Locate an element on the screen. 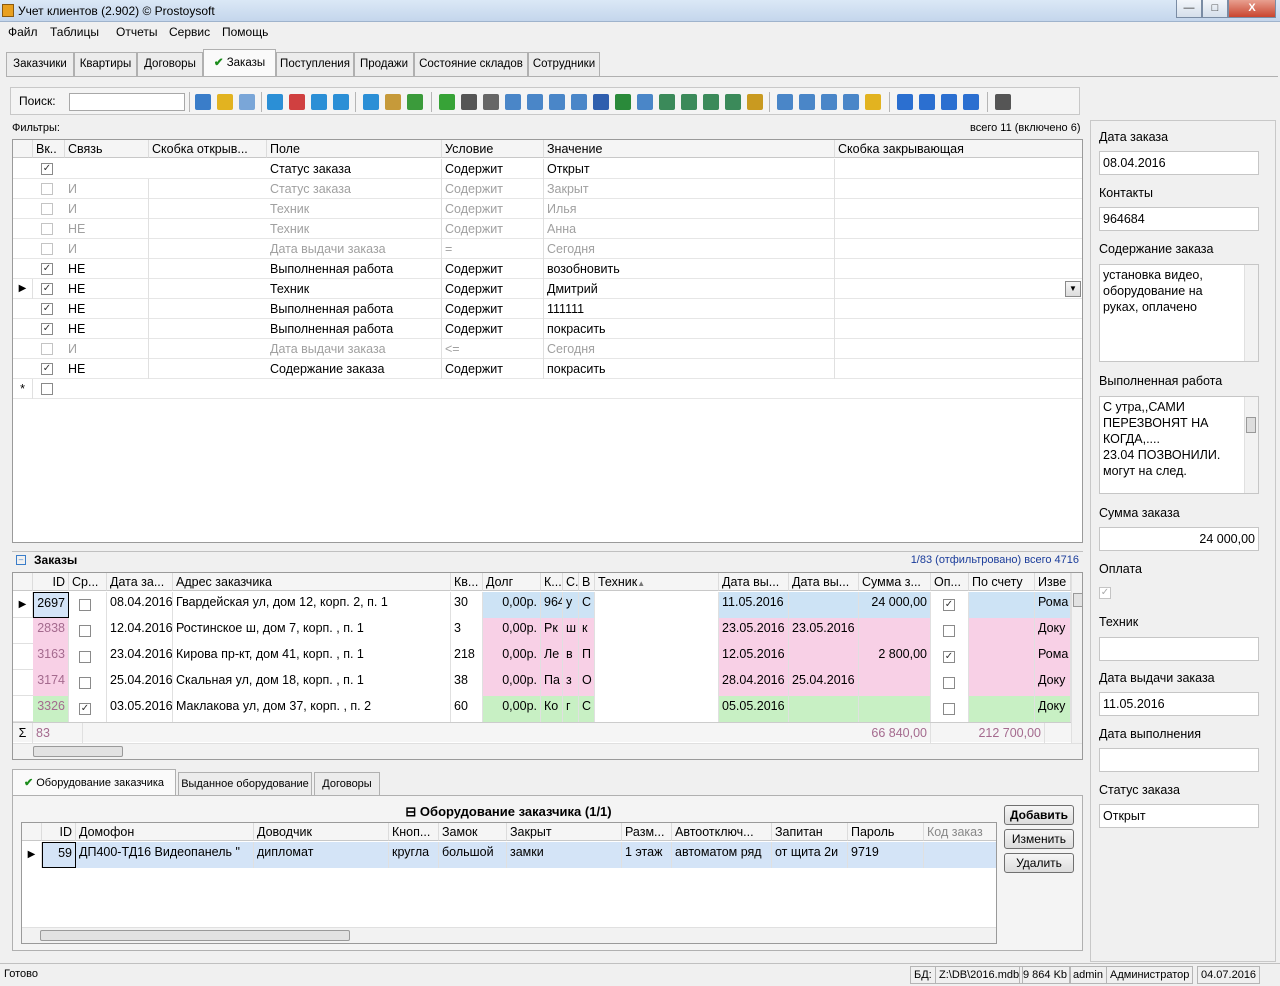  order-apt-cell: 3 is located at coordinates (467, 631).